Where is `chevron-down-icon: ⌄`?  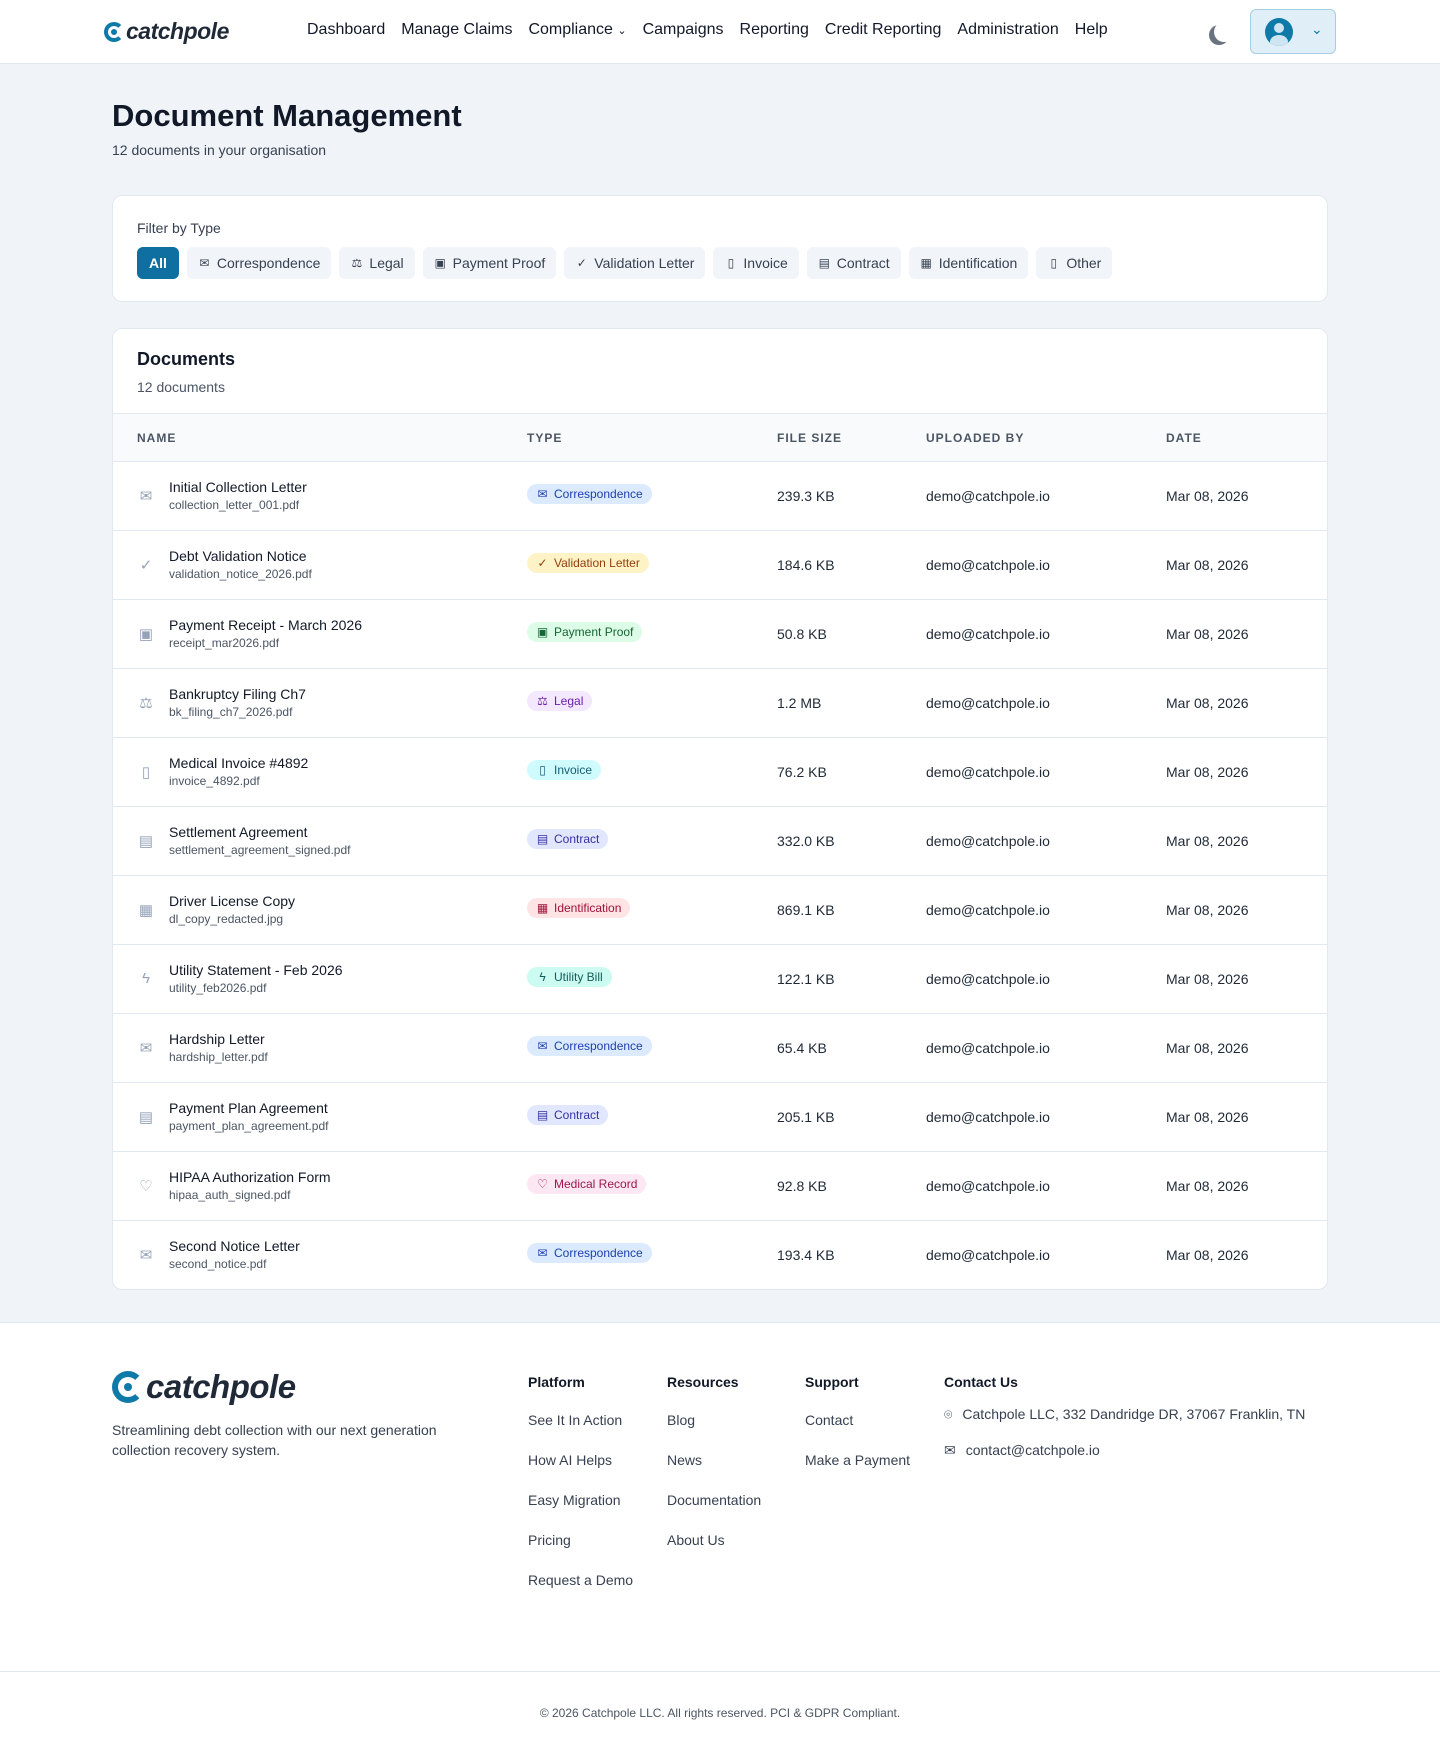 chevron-down-icon: ⌄ is located at coordinates (1317, 29).